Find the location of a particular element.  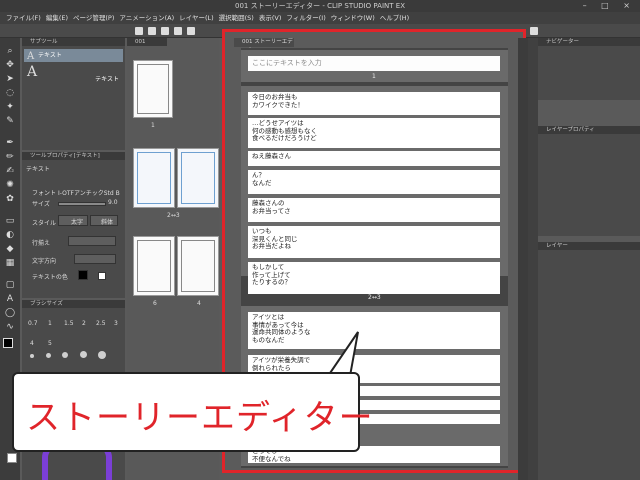

brush-tool-icon: ✍ is located at coordinates (10, 171).